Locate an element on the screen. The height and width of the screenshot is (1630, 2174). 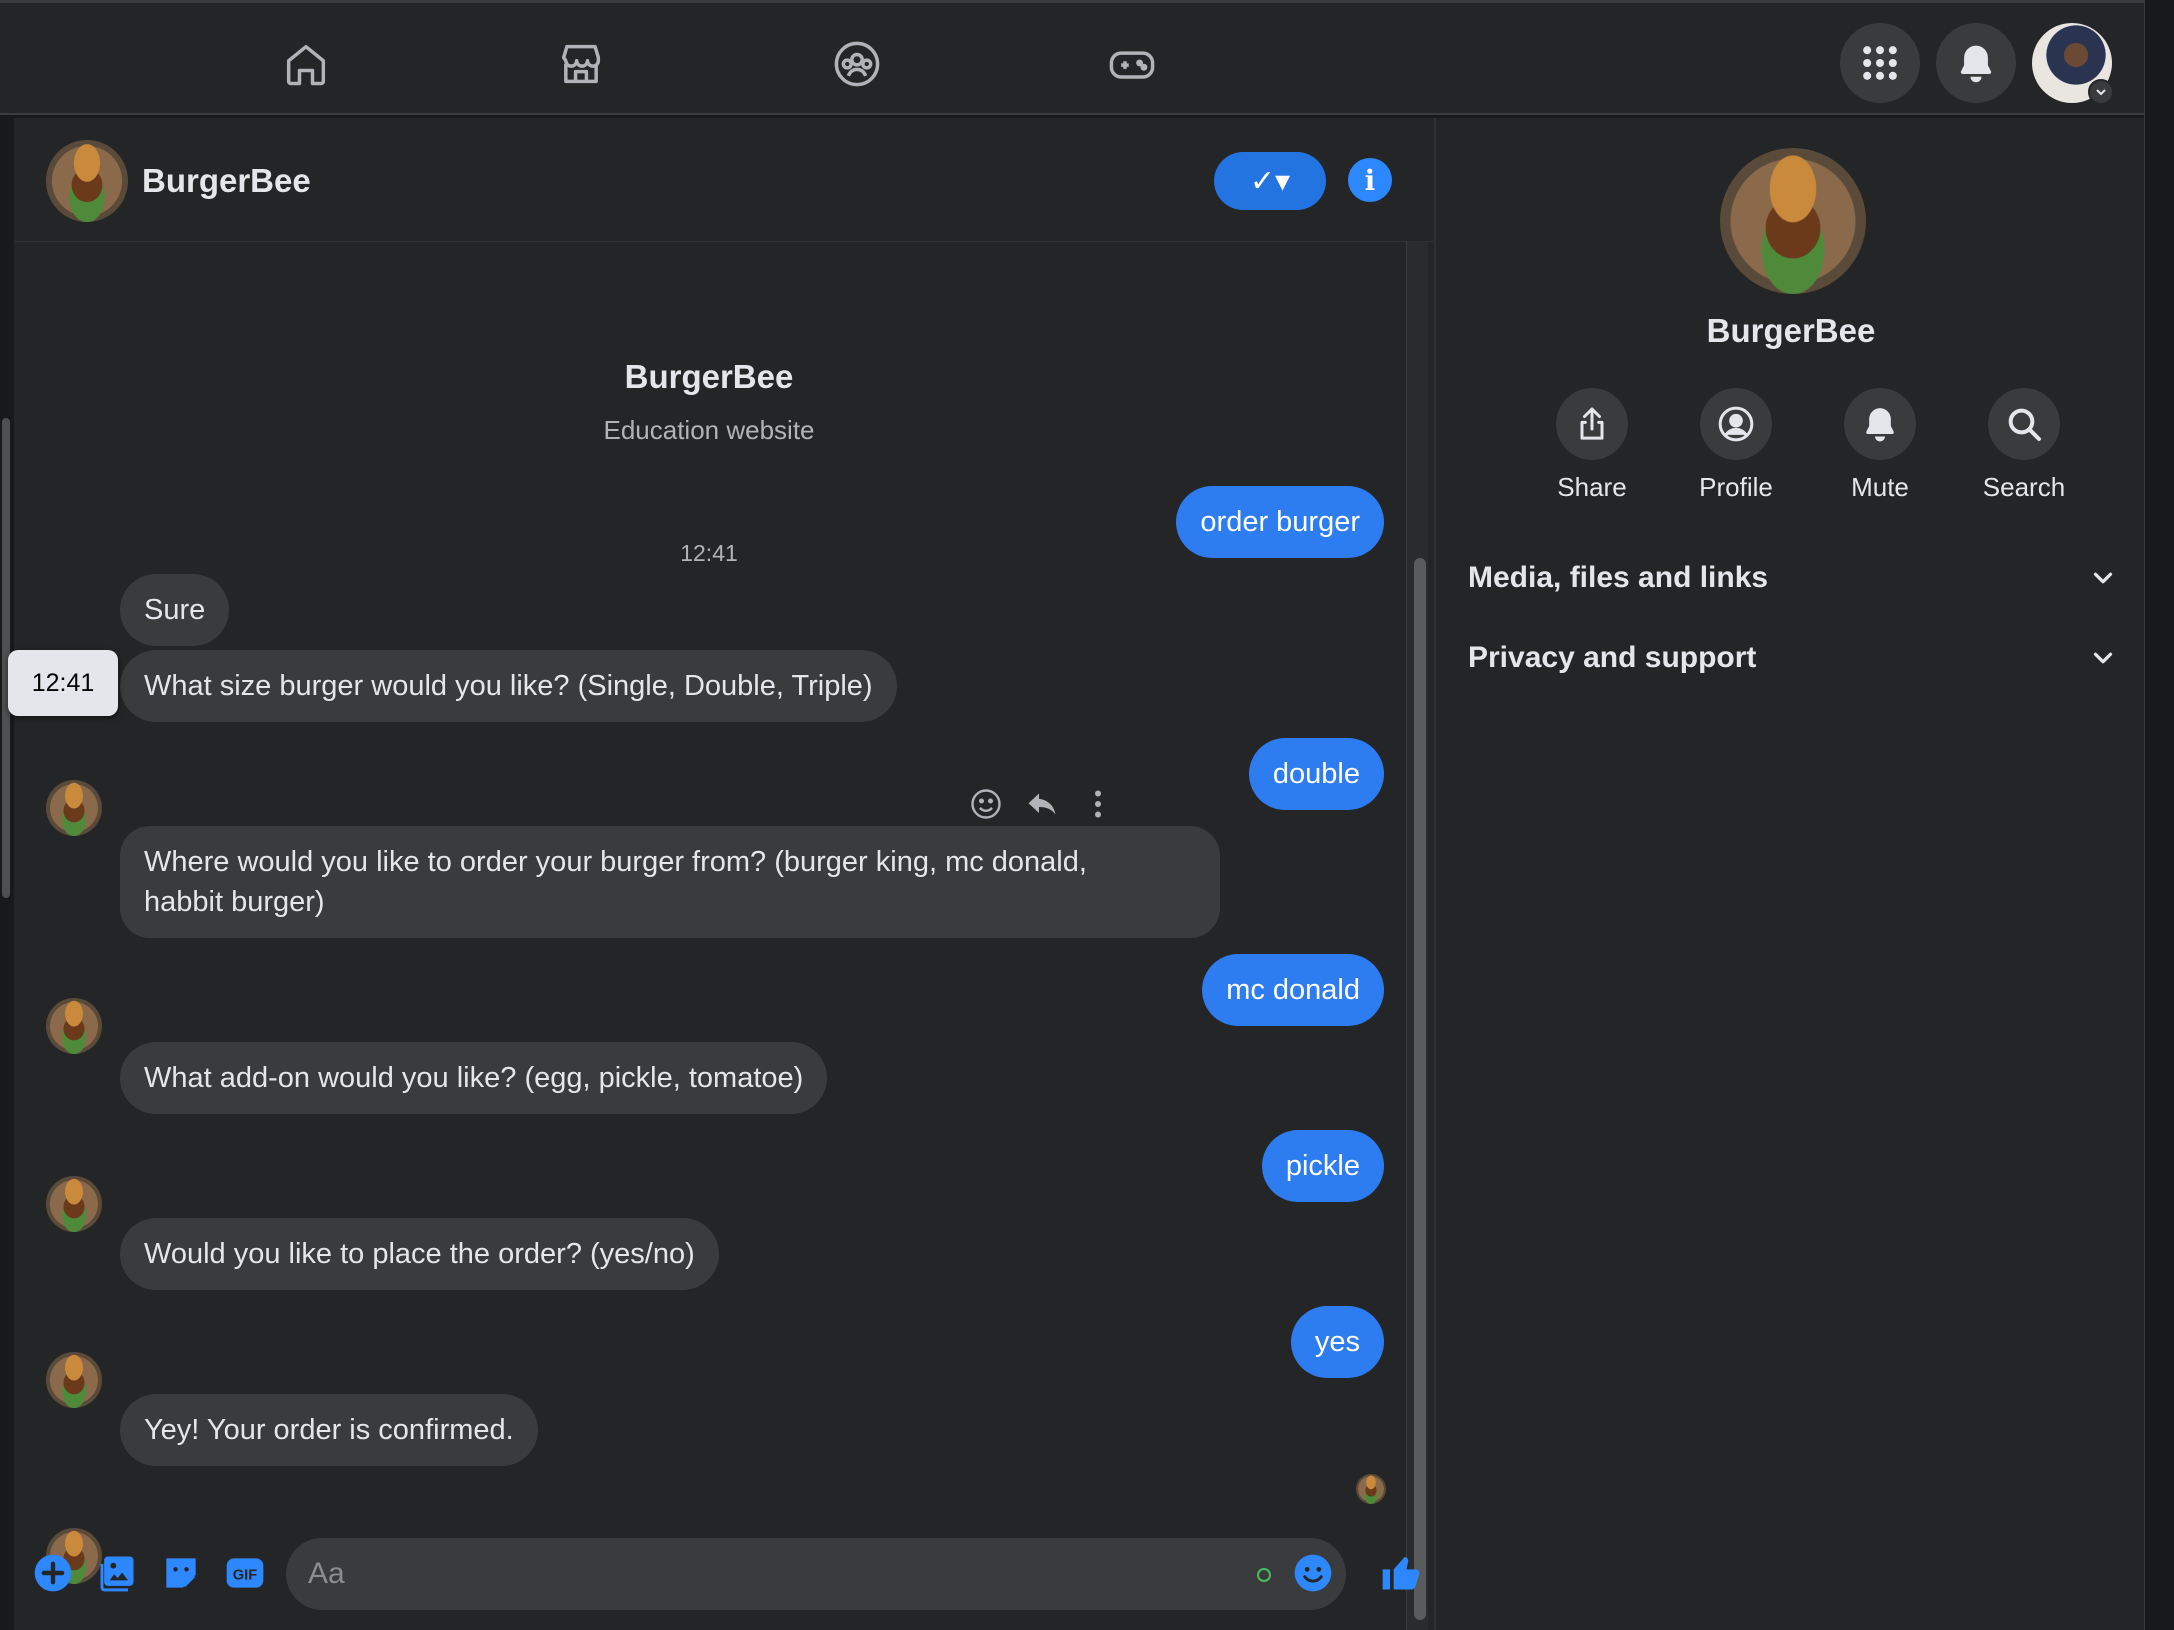
chat-header: BurgerBee ✓▾ i is located at coordinates (724, 180).